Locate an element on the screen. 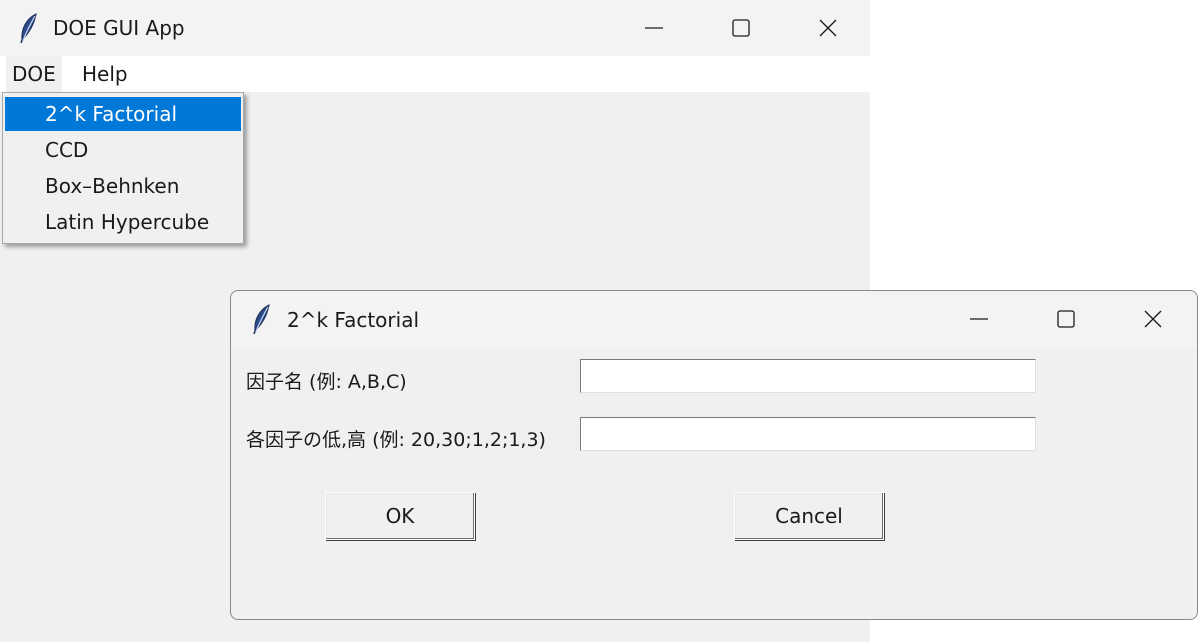  menu-item-2k-factorial: 2^k Factorial is located at coordinates (123, 114).